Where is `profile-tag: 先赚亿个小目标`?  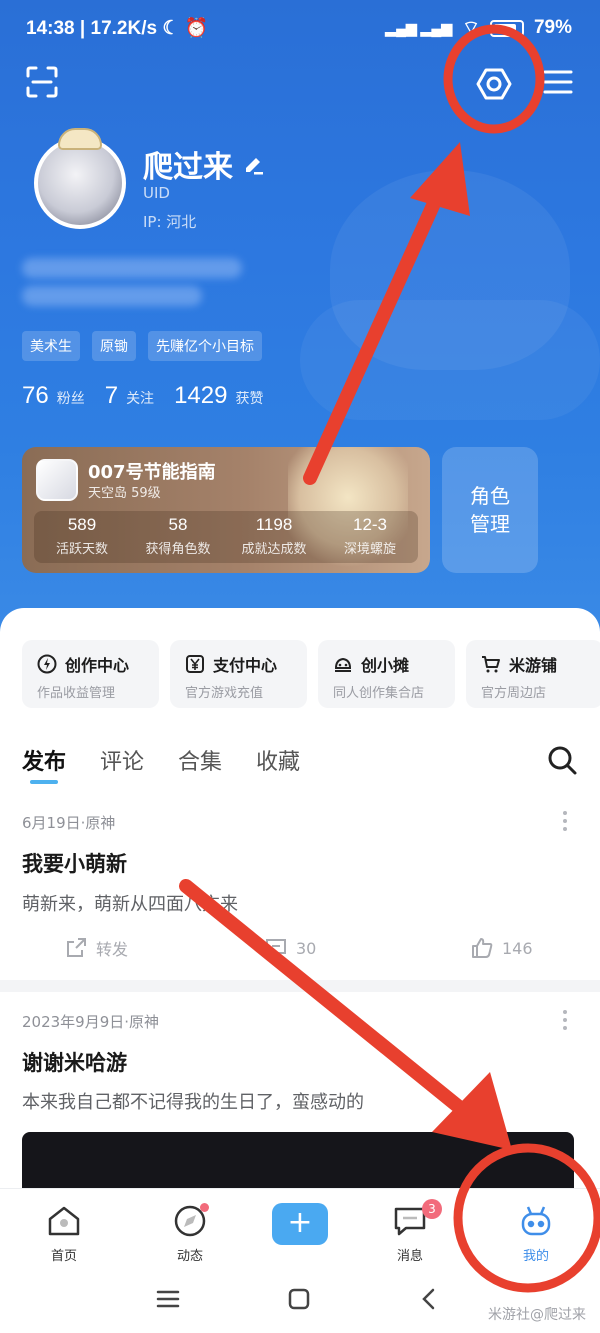
profile-tag: 先赚亿个小目标 is located at coordinates (205, 346).